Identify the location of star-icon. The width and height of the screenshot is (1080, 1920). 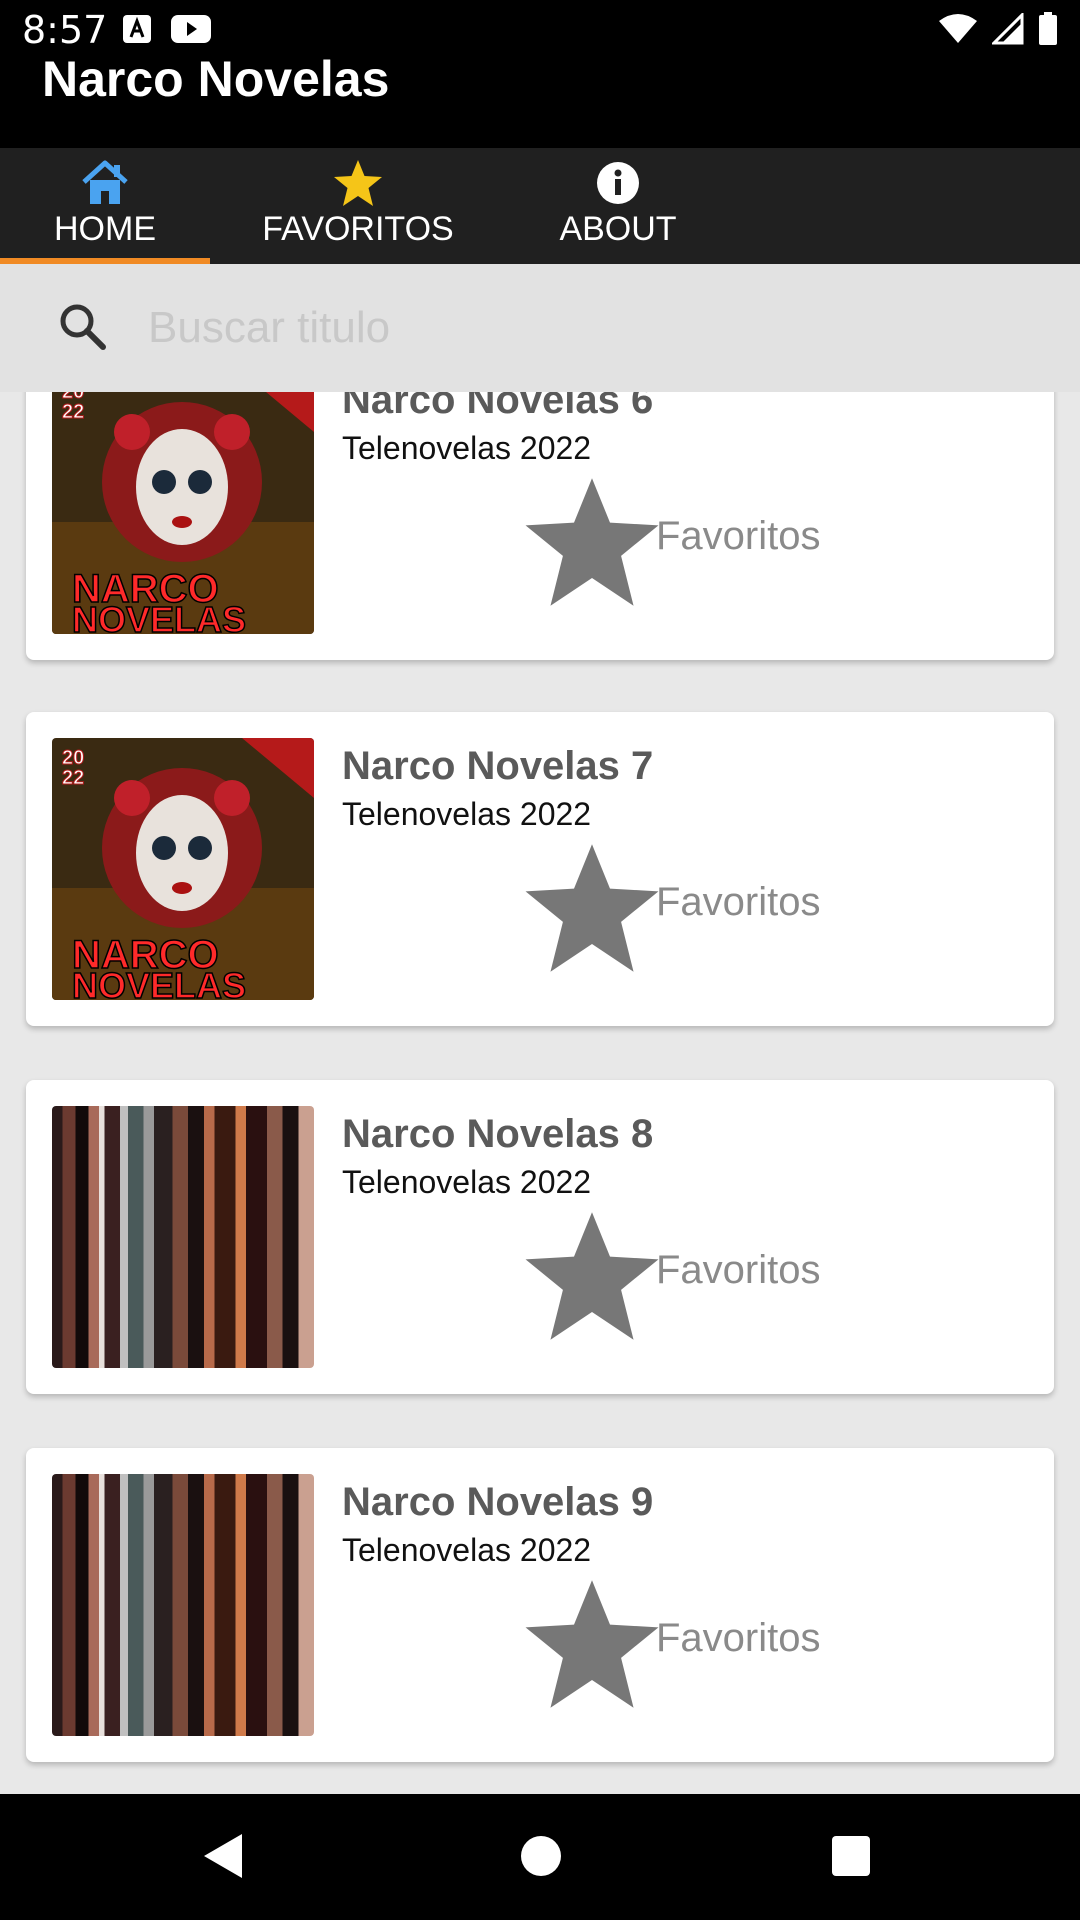
(358, 183).